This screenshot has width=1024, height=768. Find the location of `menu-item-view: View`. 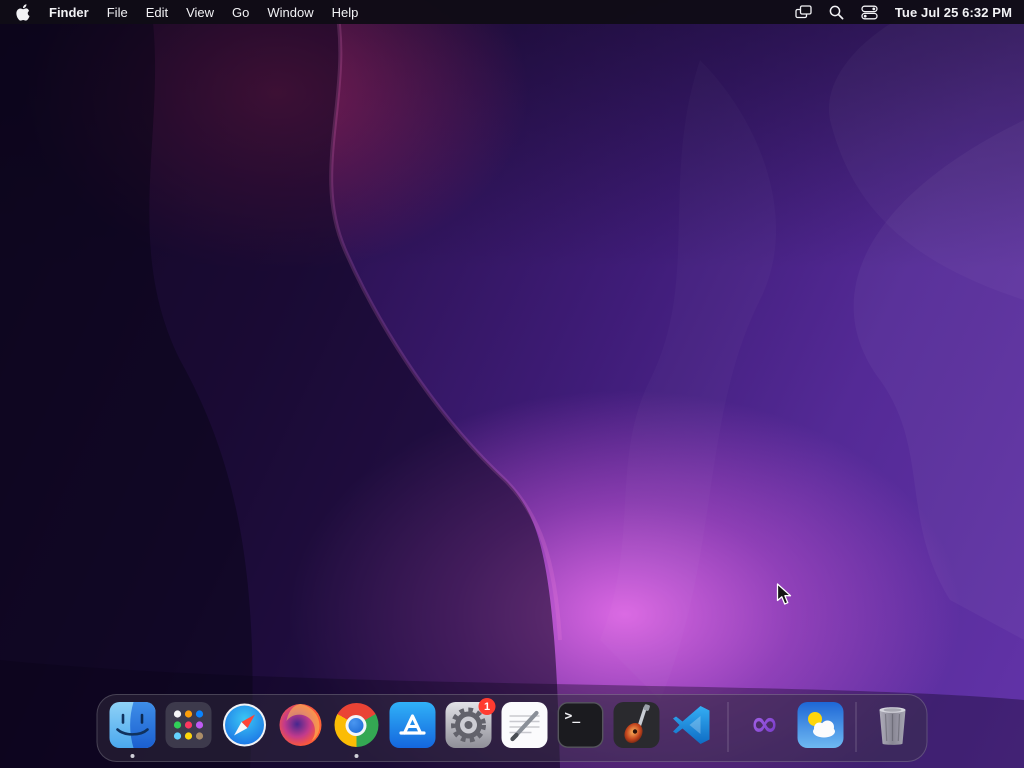

menu-item-view: View is located at coordinates (200, 12).